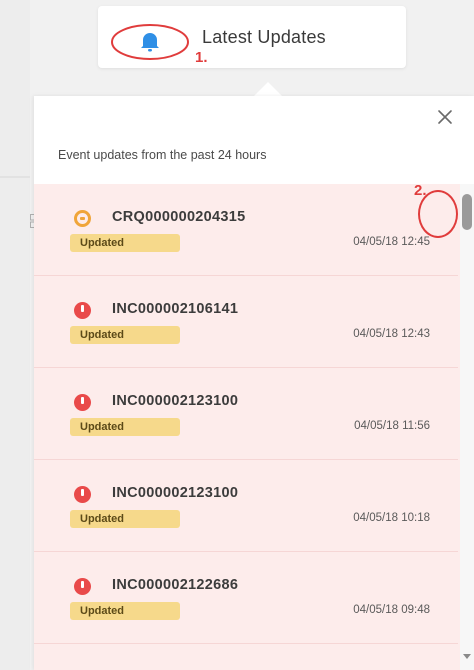  Describe the element at coordinates (391, 518) in the screenshot. I see `timestamp: 04/05/18 10:18` at that location.